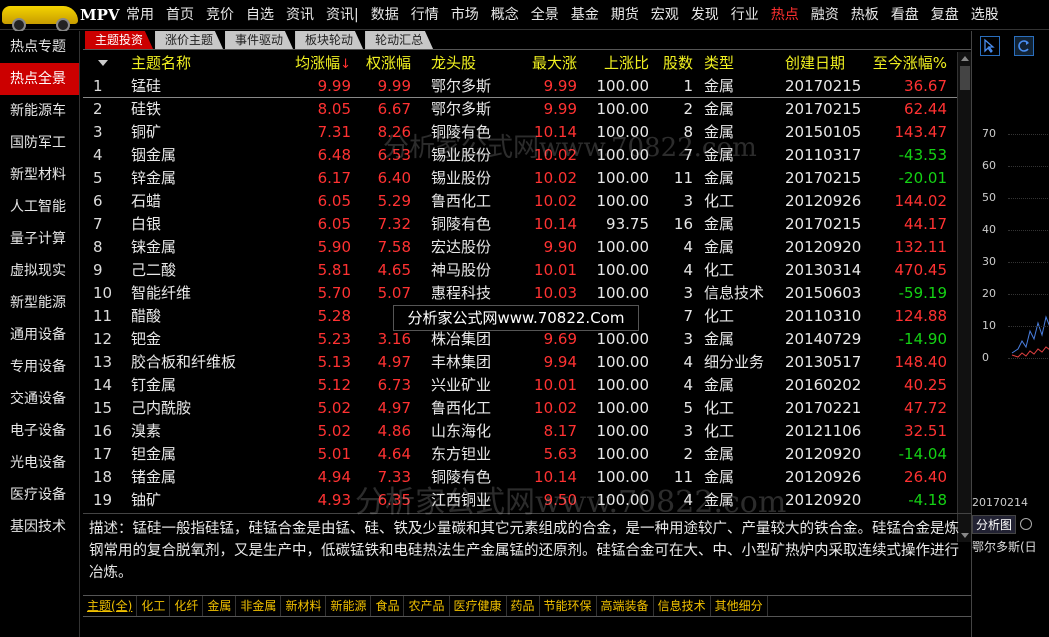  What do you see at coordinates (461, 178) in the screenshot?
I see `cell-lead: 锡业股份` at bounding box center [461, 178].